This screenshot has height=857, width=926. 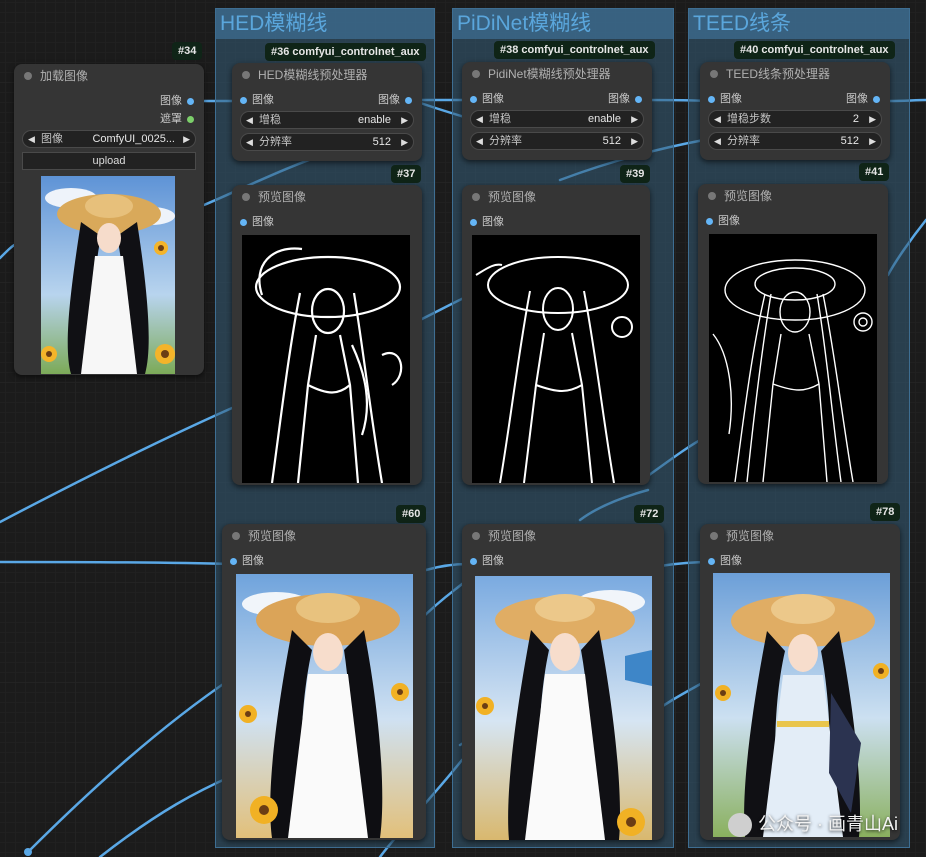 What do you see at coordinates (799, 24) in the screenshot?
I see `group-title: TEED线条` at bounding box center [799, 24].